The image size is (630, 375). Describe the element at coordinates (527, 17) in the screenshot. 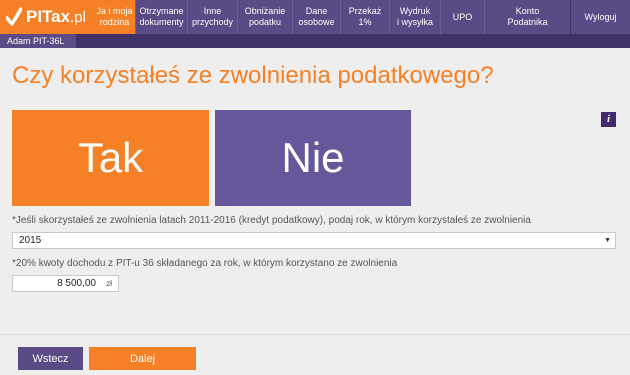

I see `nav-konto-podatnika: Konto Podatnika` at that location.